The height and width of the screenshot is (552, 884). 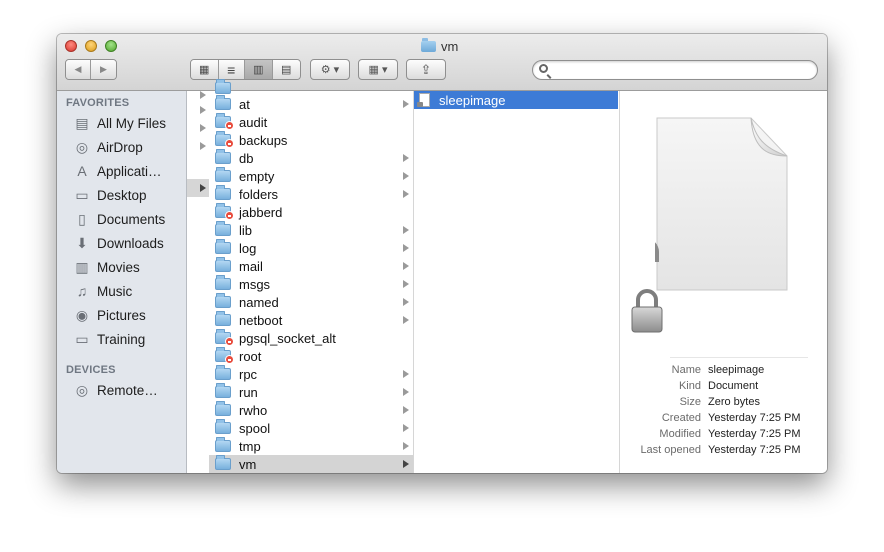 I want to click on arrange-icon: ▦ ▾, so click(x=378, y=70).